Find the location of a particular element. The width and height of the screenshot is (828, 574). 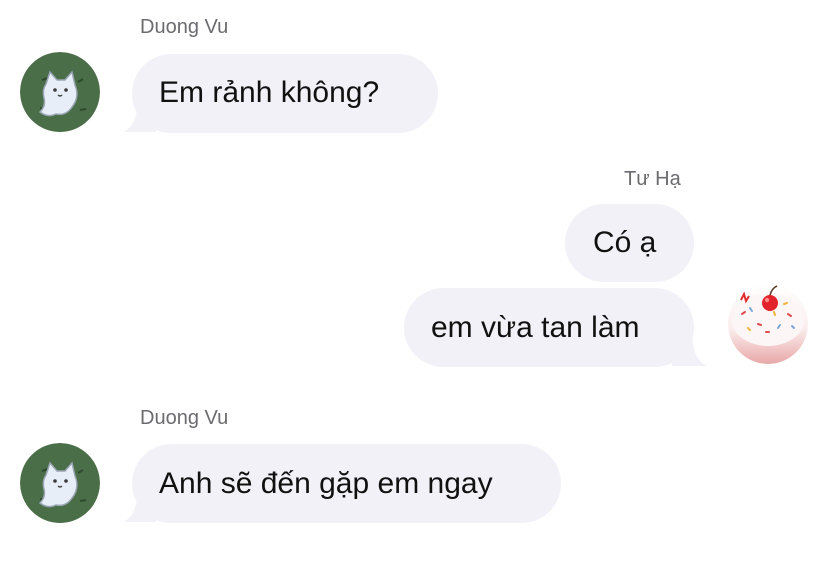

message-bubble: em vừa tan làm is located at coordinates (549, 327).